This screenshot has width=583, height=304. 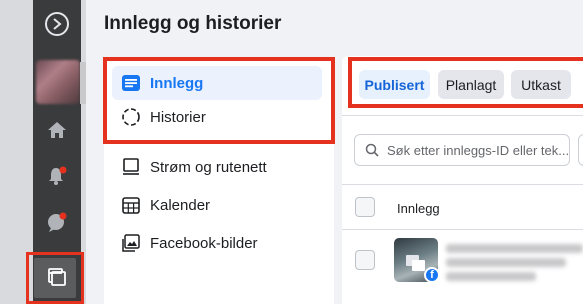 What do you see at coordinates (372, 150) in the screenshot?
I see `search-icon` at bounding box center [372, 150].